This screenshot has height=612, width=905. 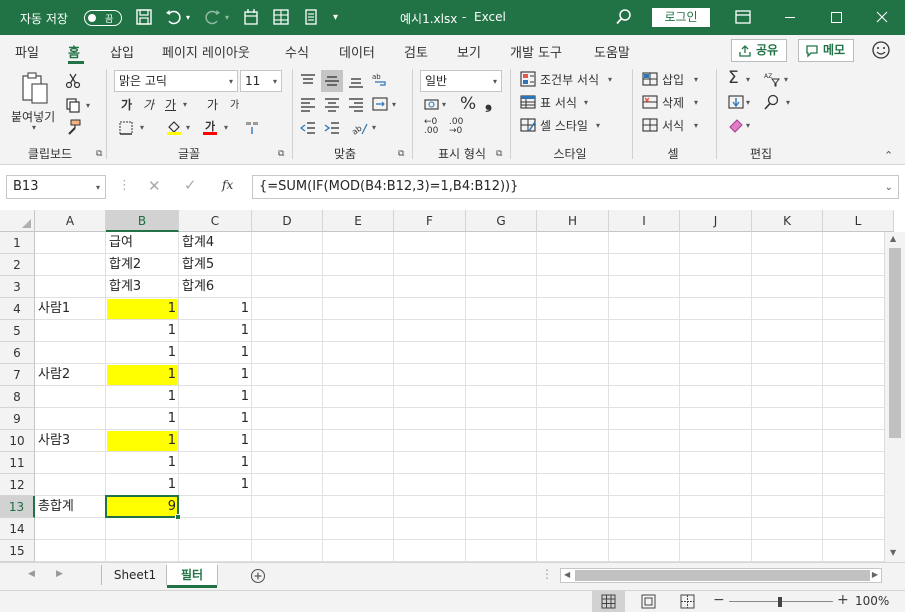 What do you see at coordinates (650, 102) in the screenshot?
I see `delete-cells-icon` at bounding box center [650, 102].